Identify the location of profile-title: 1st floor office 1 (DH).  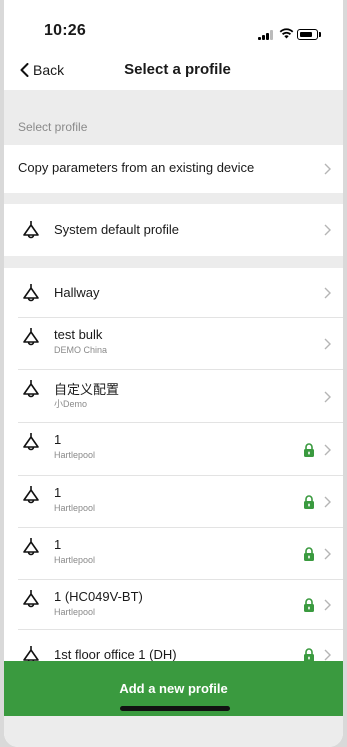
(115, 654).